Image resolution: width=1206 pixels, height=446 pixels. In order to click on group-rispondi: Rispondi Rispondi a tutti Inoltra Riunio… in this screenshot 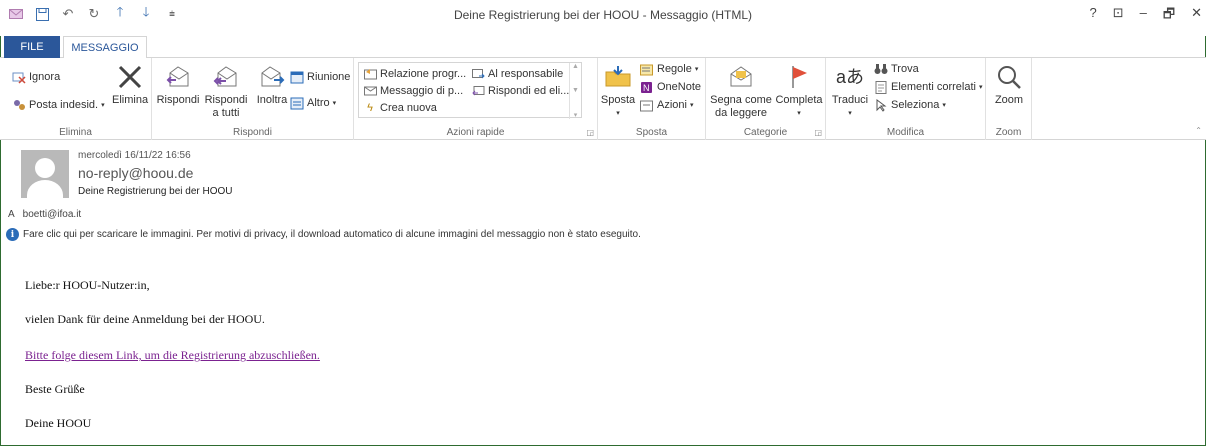, I will do `click(253, 99)`.